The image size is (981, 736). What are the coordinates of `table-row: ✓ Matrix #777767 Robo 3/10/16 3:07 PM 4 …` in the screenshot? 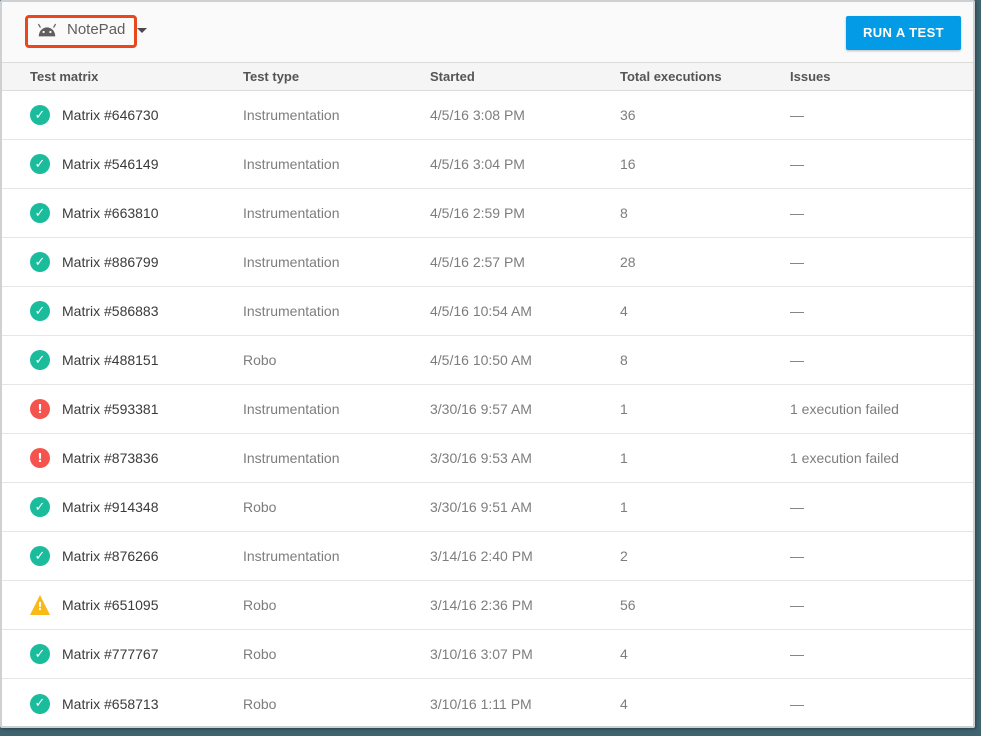 It's located at (487, 654).